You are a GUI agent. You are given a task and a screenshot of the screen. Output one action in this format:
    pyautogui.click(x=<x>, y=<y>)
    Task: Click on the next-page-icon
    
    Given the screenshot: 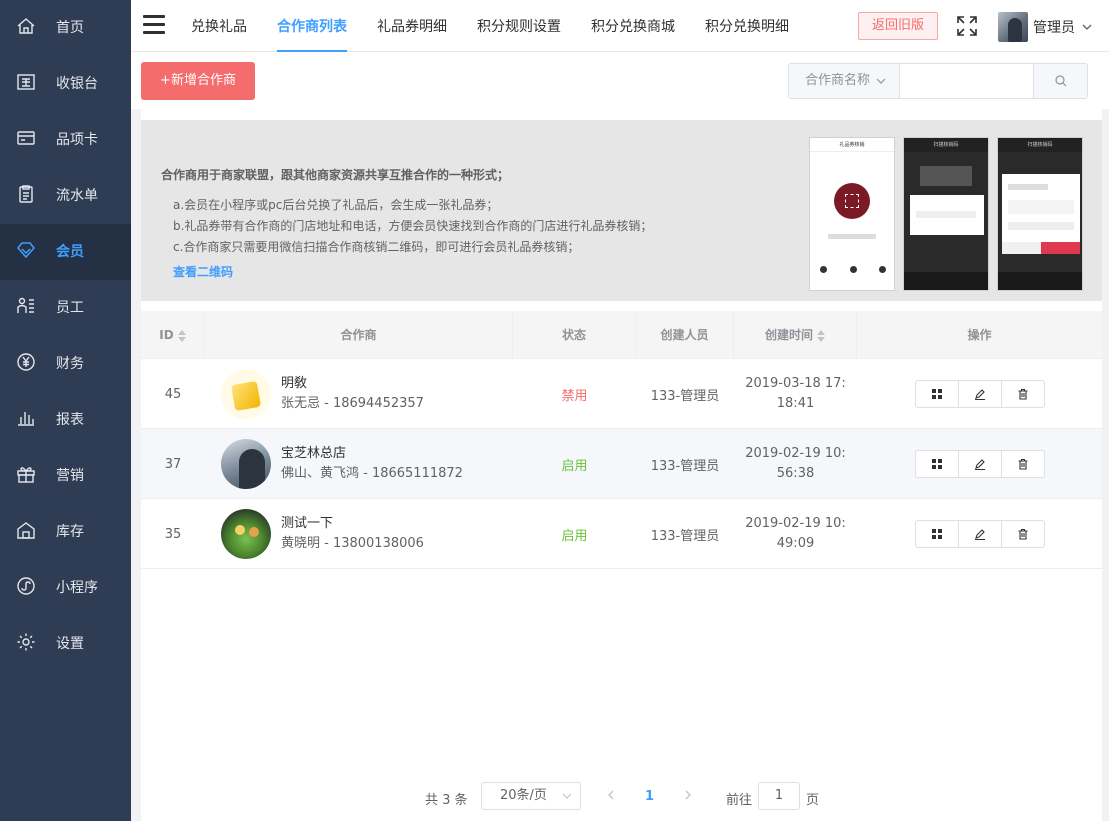 What is the action you would take?
    pyautogui.click(x=688, y=795)
    